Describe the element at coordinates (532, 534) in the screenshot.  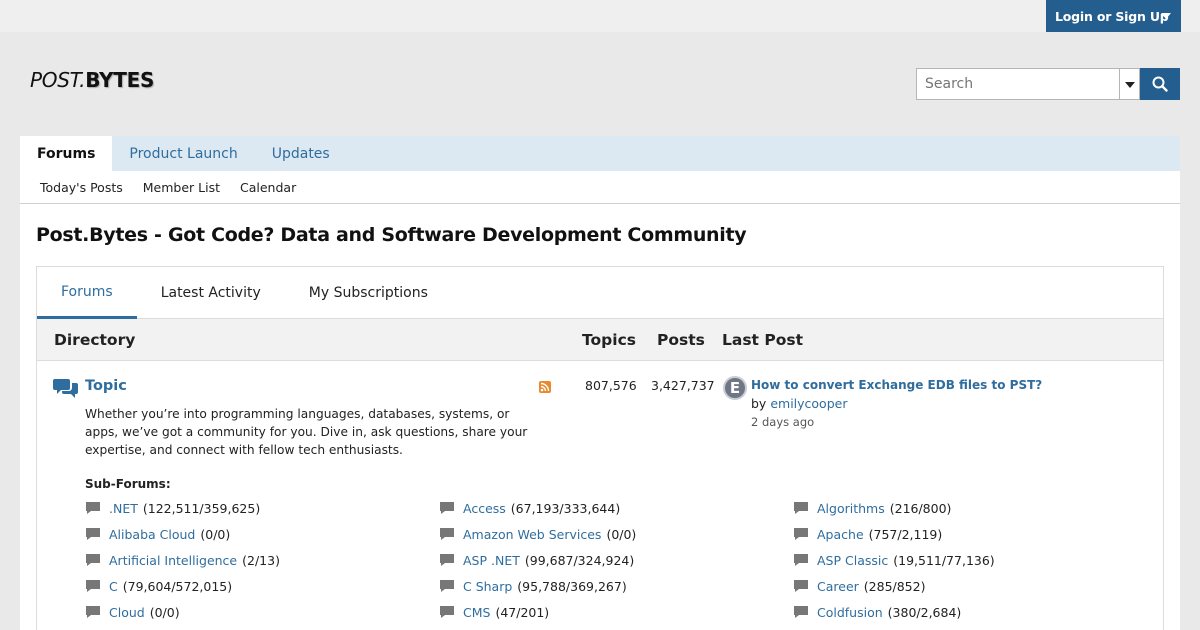
I see `subforum-link: Amazon Web Services` at that location.